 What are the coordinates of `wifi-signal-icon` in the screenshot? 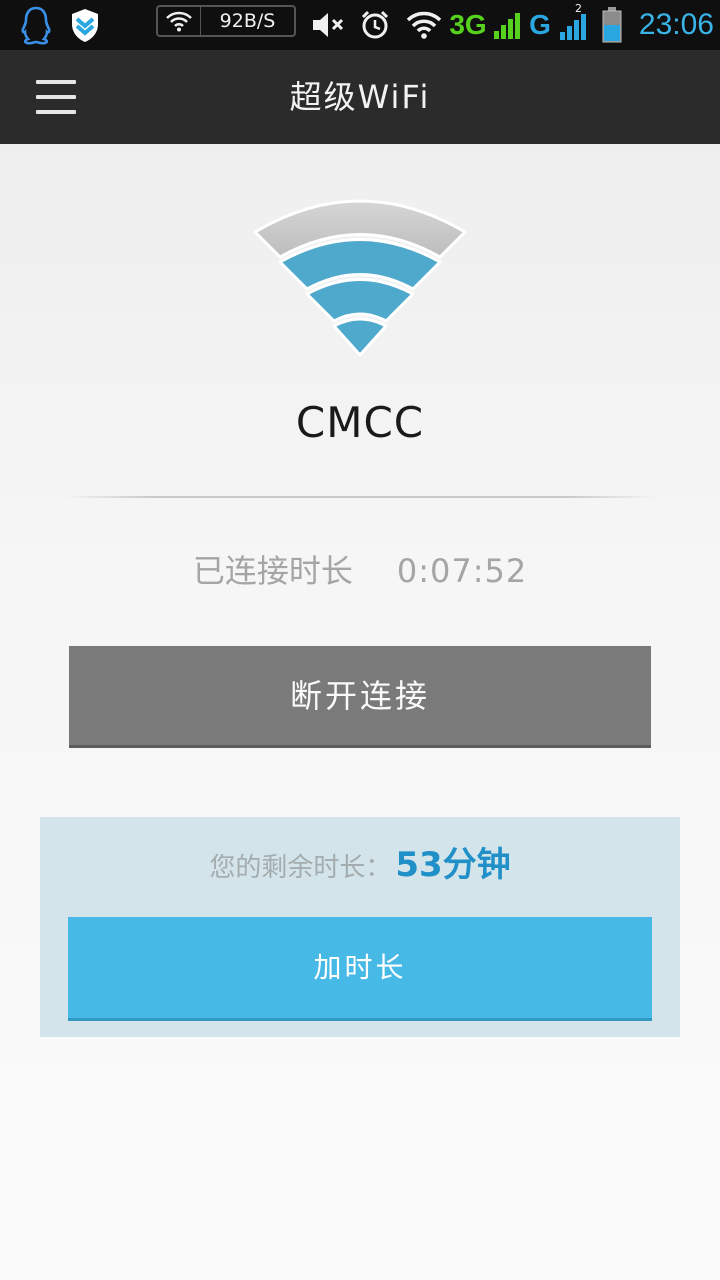 It's located at (360, 277).